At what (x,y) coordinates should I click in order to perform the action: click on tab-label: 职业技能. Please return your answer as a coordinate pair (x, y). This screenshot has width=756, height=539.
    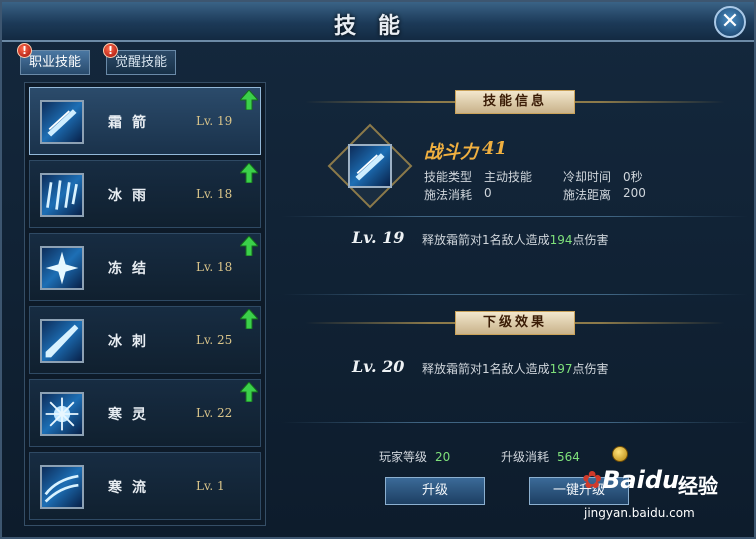
    Looking at the image, I should click on (55, 62).